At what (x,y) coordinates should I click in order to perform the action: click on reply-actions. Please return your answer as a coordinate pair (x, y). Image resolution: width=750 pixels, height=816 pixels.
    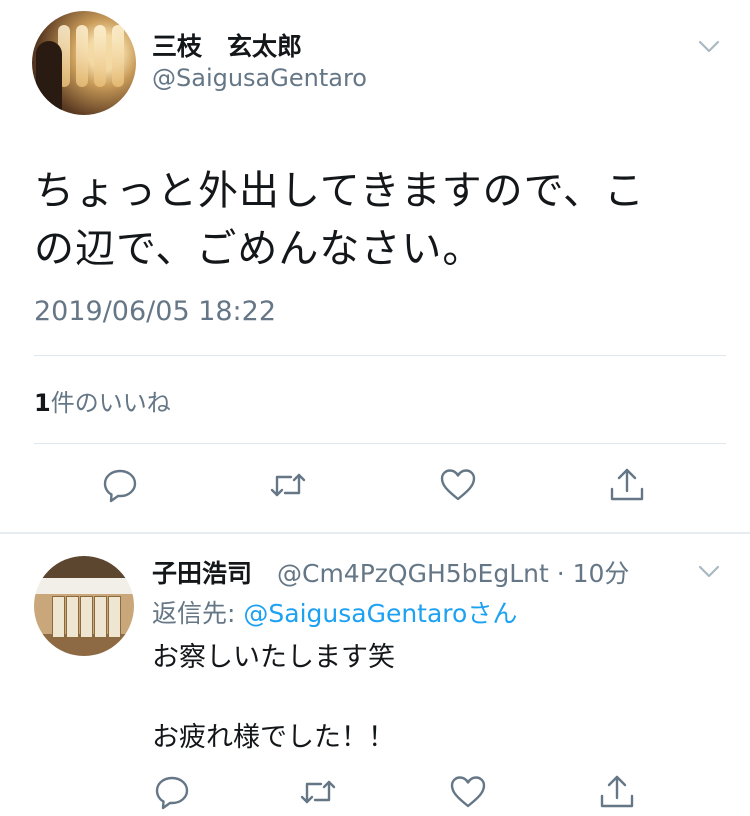
    Looking at the image, I should click on (375, 794).